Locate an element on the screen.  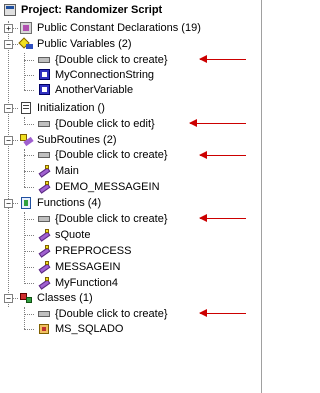
variables-create-item: {Double click to create} is located at coordinates (102, 60).